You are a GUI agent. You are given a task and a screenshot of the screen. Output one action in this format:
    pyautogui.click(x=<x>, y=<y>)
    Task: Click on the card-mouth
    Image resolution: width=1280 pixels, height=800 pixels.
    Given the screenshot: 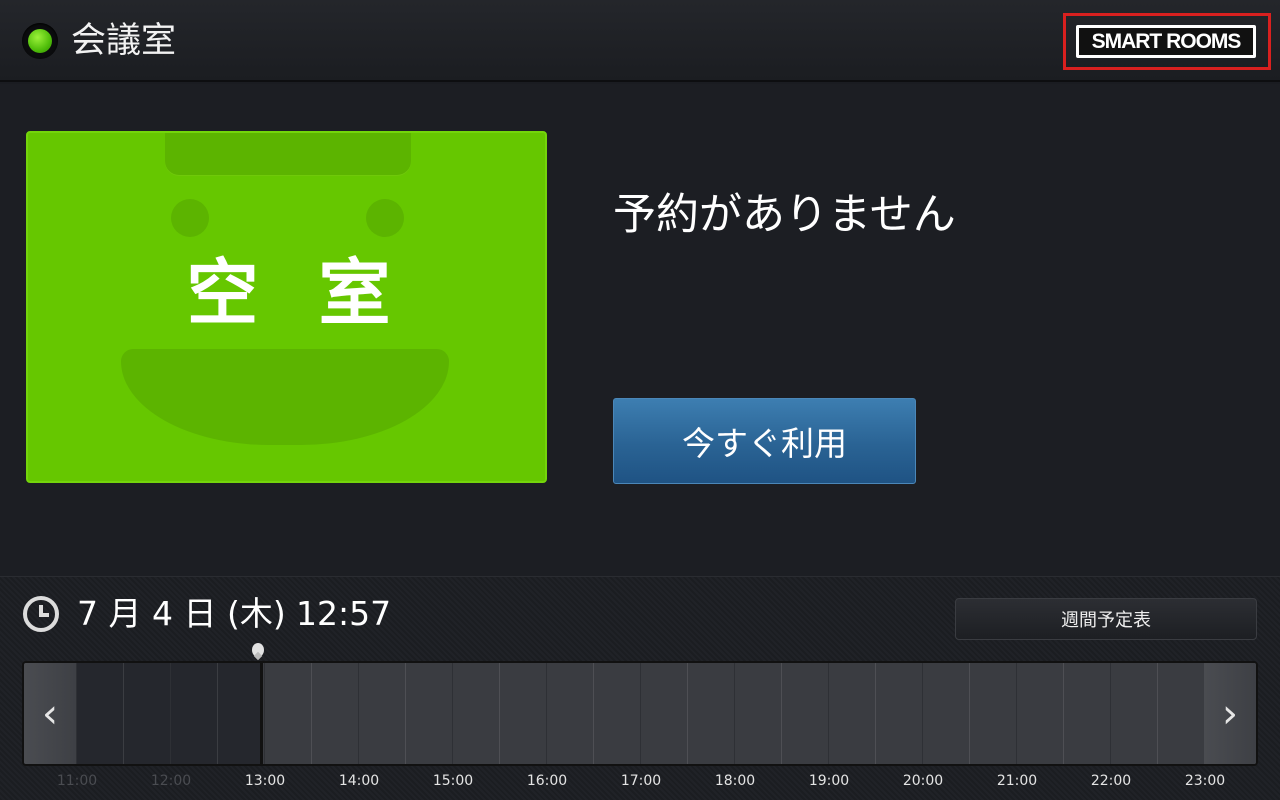 What is the action you would take?
    pyautogui.click(x=285, y=397)
    